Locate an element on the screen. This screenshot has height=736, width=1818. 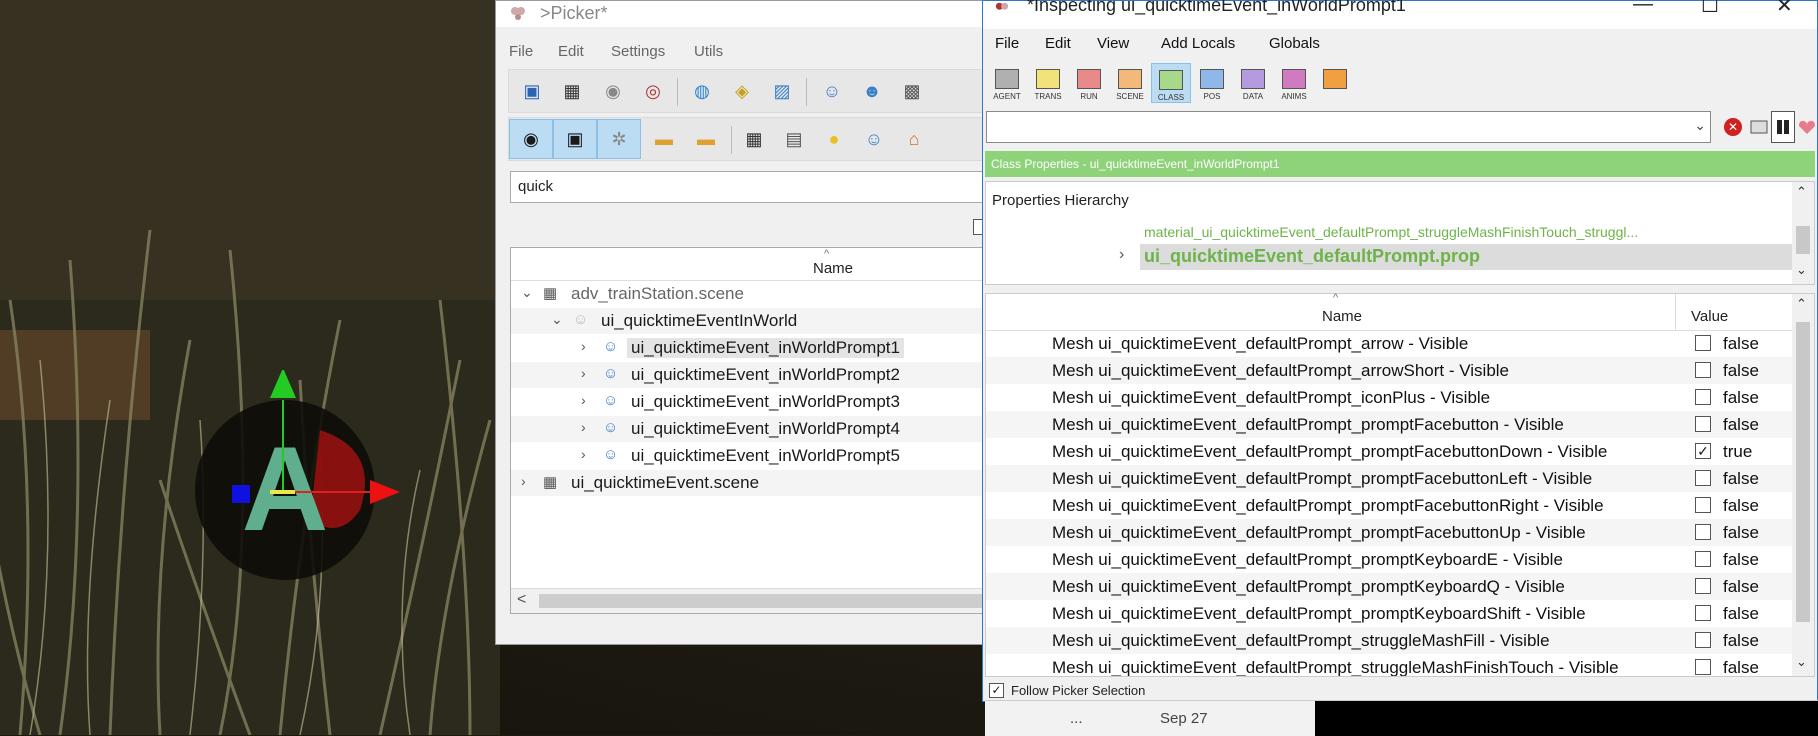
clapper-2-icon: ▦ is located at coordinates (754, 139).